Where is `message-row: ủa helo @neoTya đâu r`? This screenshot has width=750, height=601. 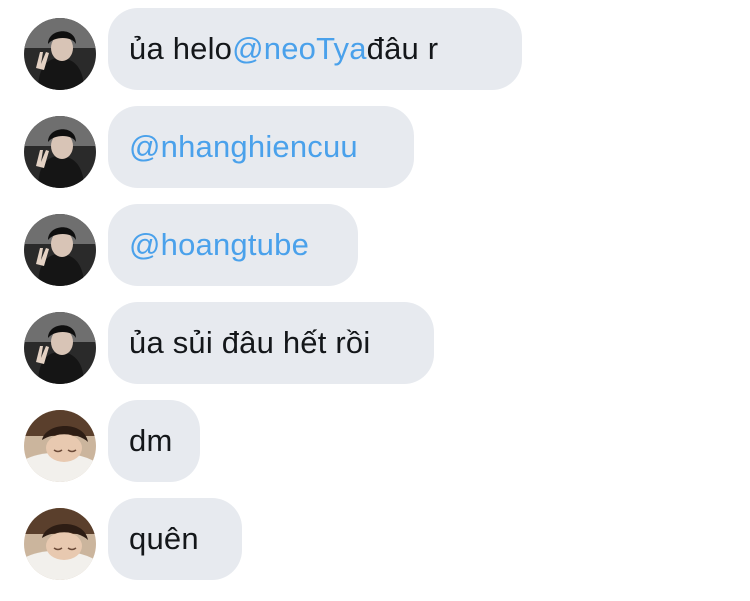
message-row: ủa helo @neoTya đâu r is located at coordinates (375, 49).